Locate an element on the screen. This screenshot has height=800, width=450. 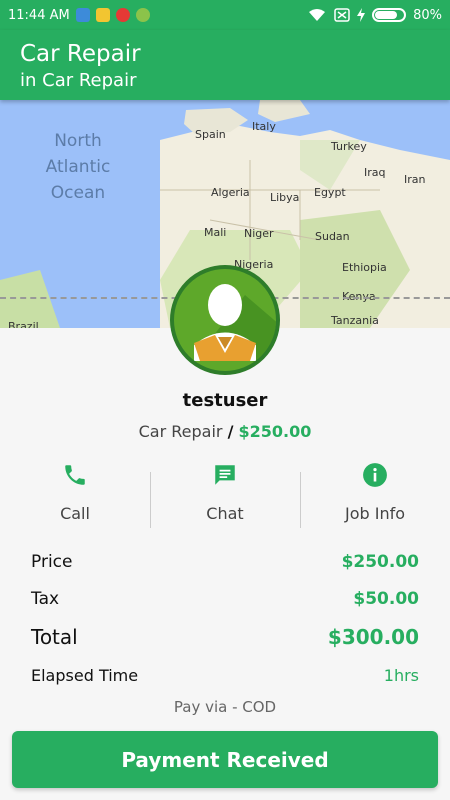
map-label: Libya is located at coordinates (285, 197).